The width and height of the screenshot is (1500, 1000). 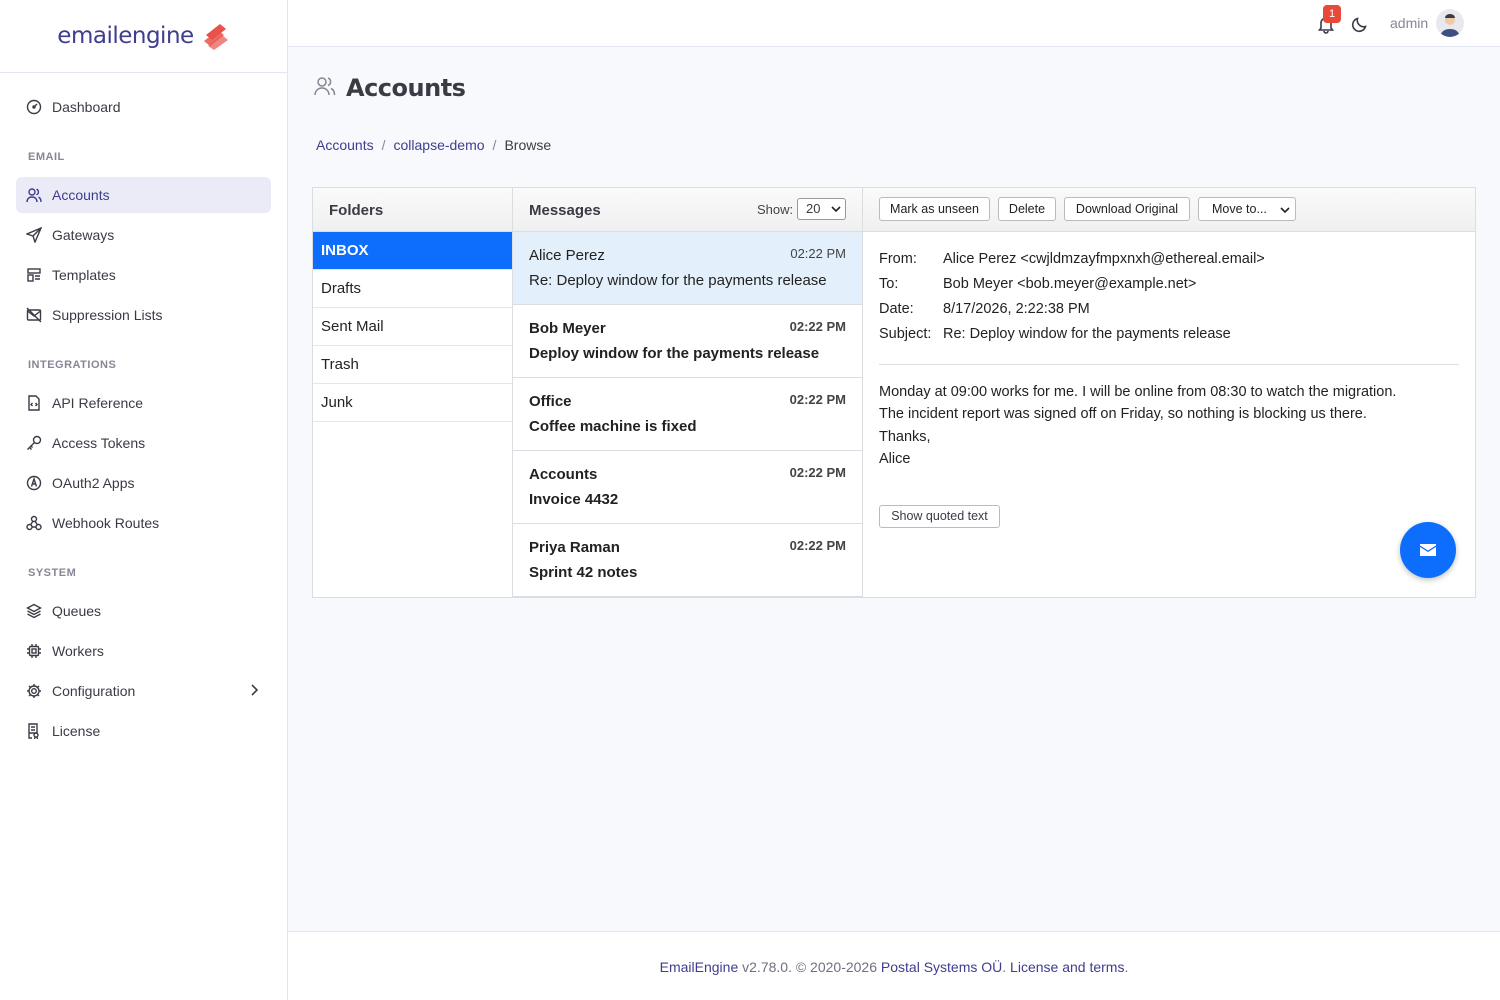 I want to click on sidebar-item-api-reference: API Reference, so click(x=143, y=403).